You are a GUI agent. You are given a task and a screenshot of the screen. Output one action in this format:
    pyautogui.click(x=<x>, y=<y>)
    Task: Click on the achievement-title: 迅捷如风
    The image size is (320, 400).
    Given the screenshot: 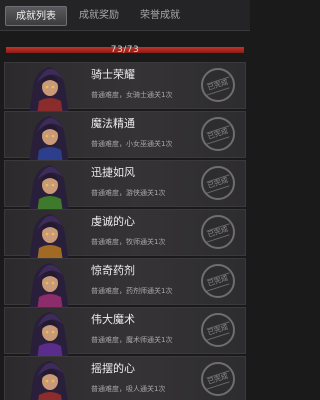 What is the action you would take?
    pyautogui.click(x=113, y=172)
    